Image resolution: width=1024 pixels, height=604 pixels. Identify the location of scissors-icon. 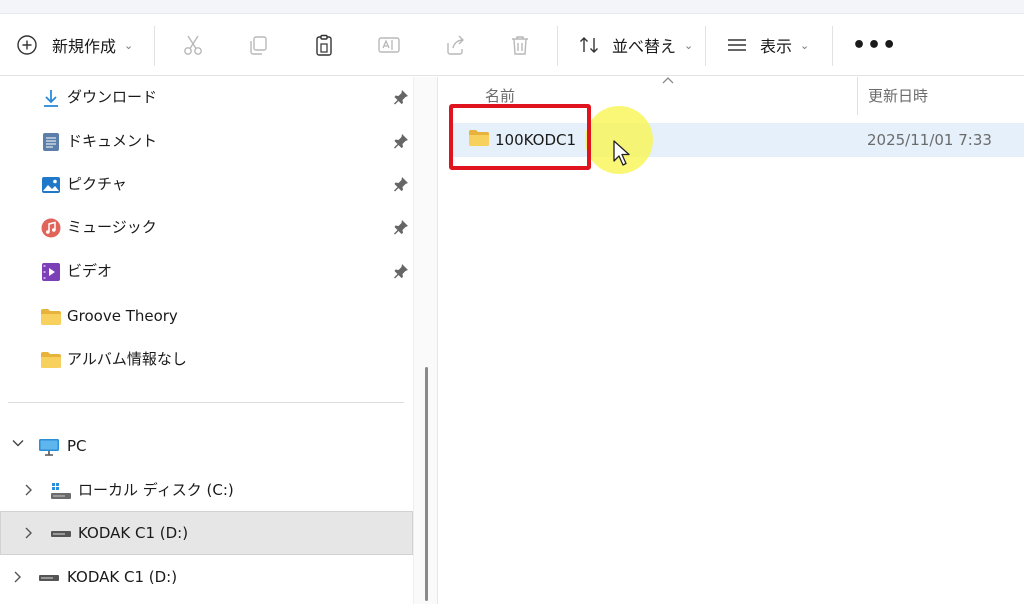
(193, 45).